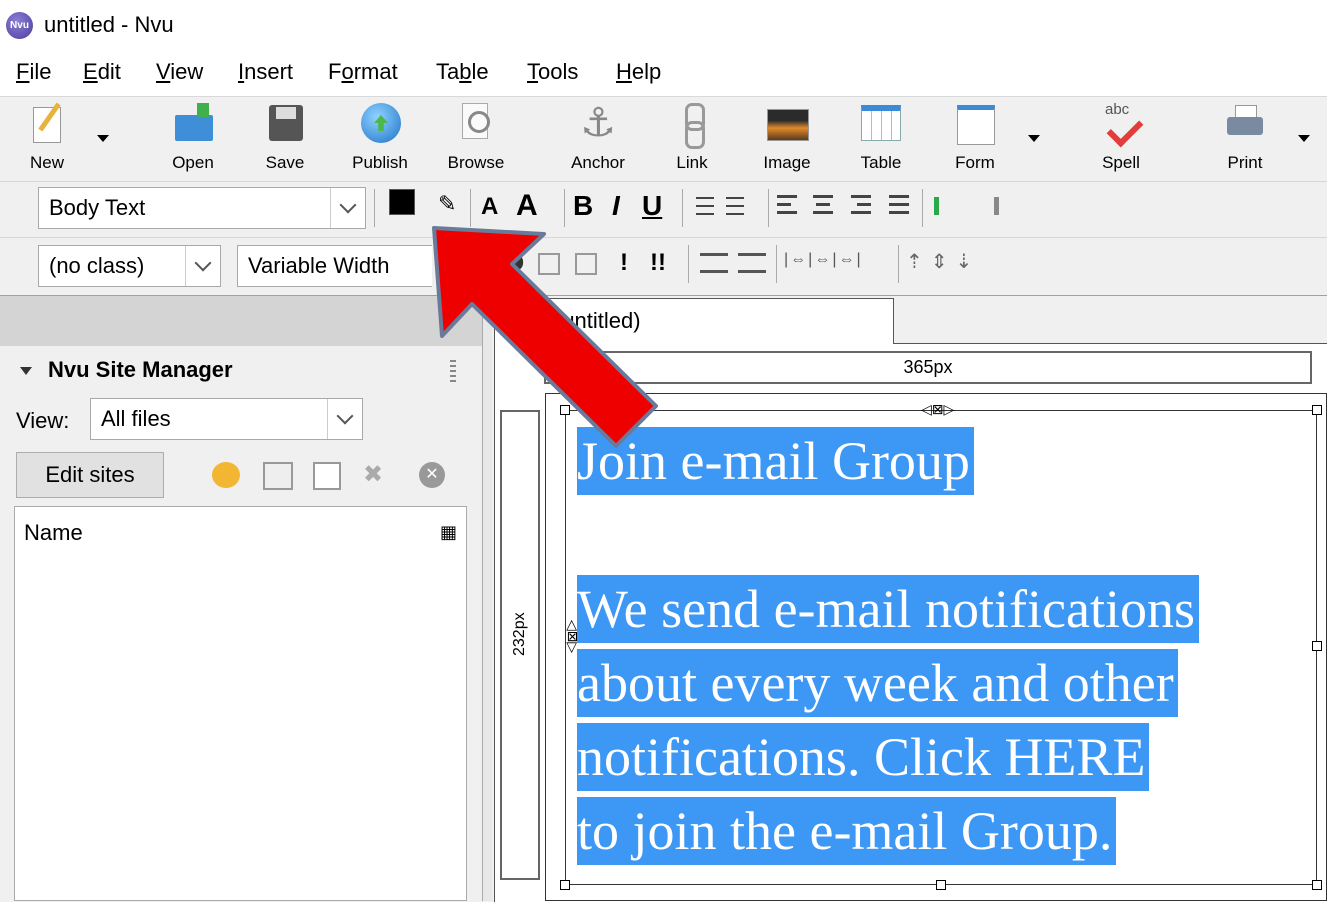 This screenshot has height=902, width=1327. I want to click on form-icon, so click(975, 123).